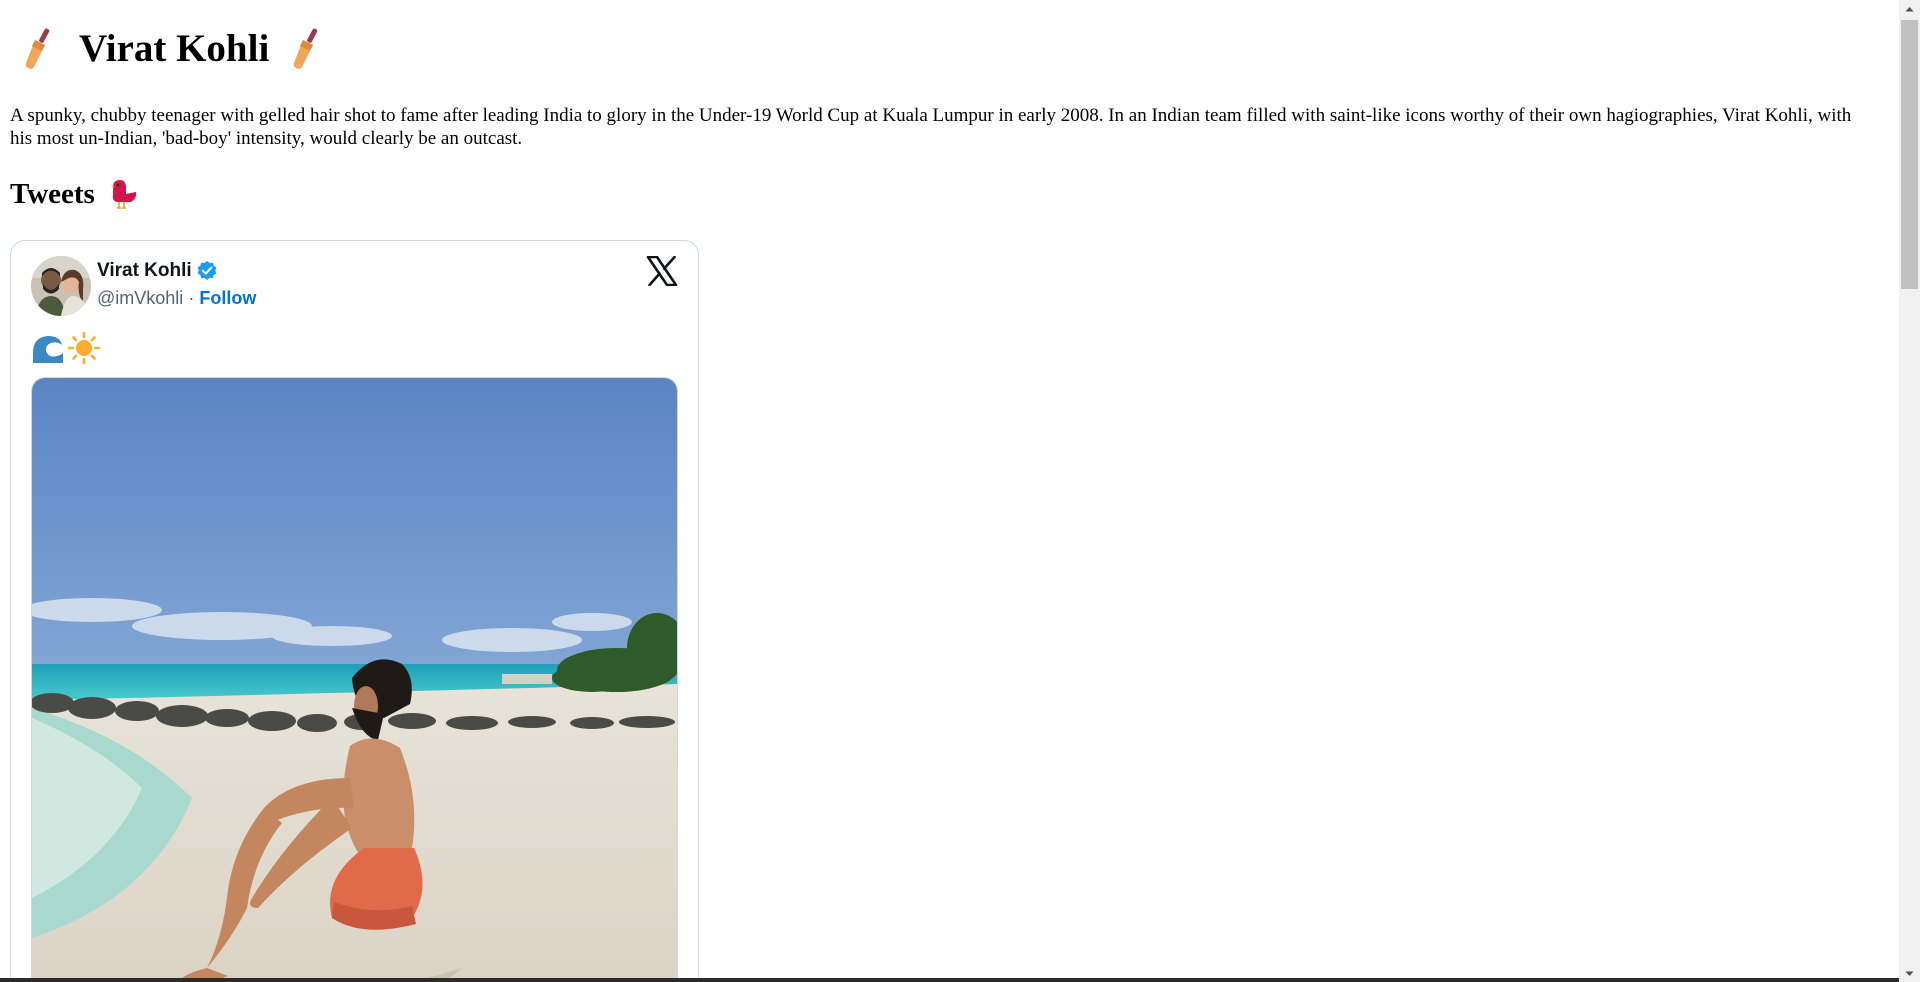 This screenshot has height=982, width=1920. What do you see at coordinates (84, 348) in the screenshot?
I see `sun-icon` at bounding box center [84, 348].